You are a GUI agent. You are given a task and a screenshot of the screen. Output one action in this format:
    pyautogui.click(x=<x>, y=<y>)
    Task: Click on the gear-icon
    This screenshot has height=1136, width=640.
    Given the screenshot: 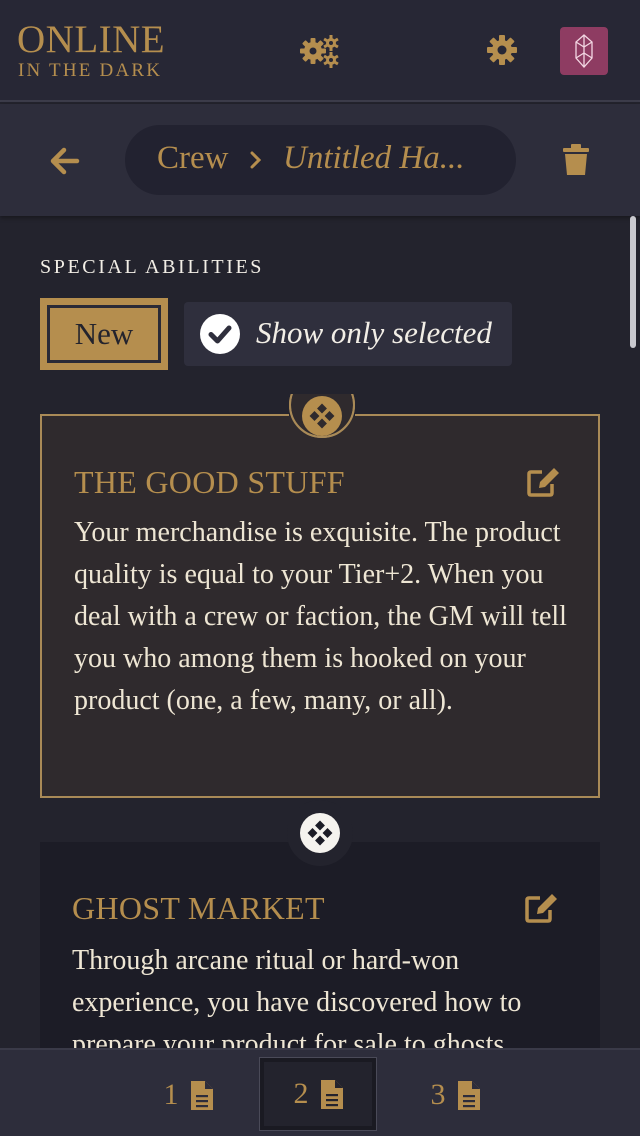 What is the action you would take?
    pyautogui.click(x=502, y=50)
    